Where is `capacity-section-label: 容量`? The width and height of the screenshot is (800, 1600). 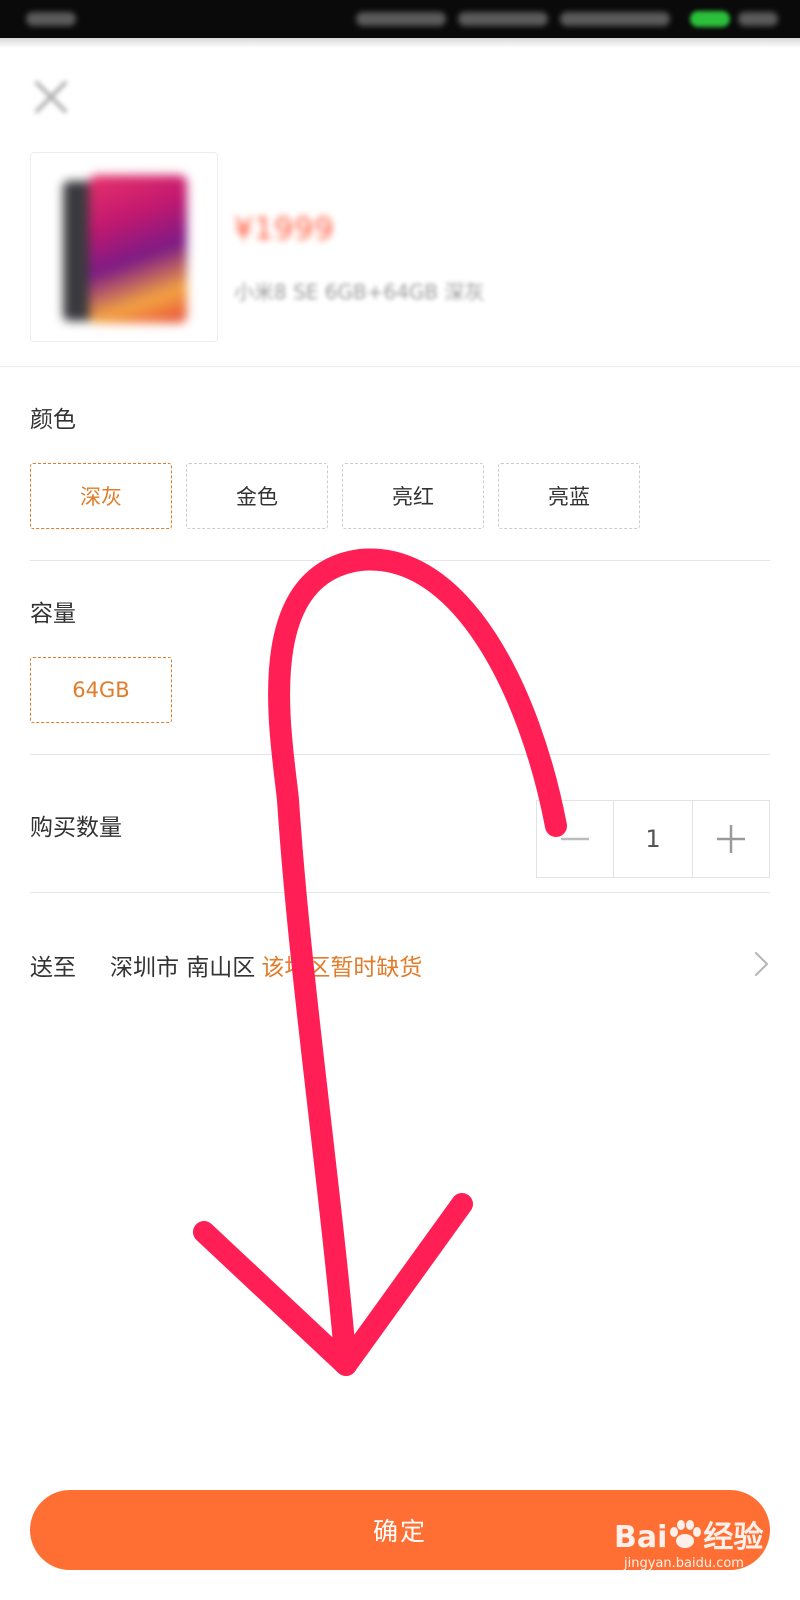 capacity-section-label: 容量 is located at coordinates (53, 614).